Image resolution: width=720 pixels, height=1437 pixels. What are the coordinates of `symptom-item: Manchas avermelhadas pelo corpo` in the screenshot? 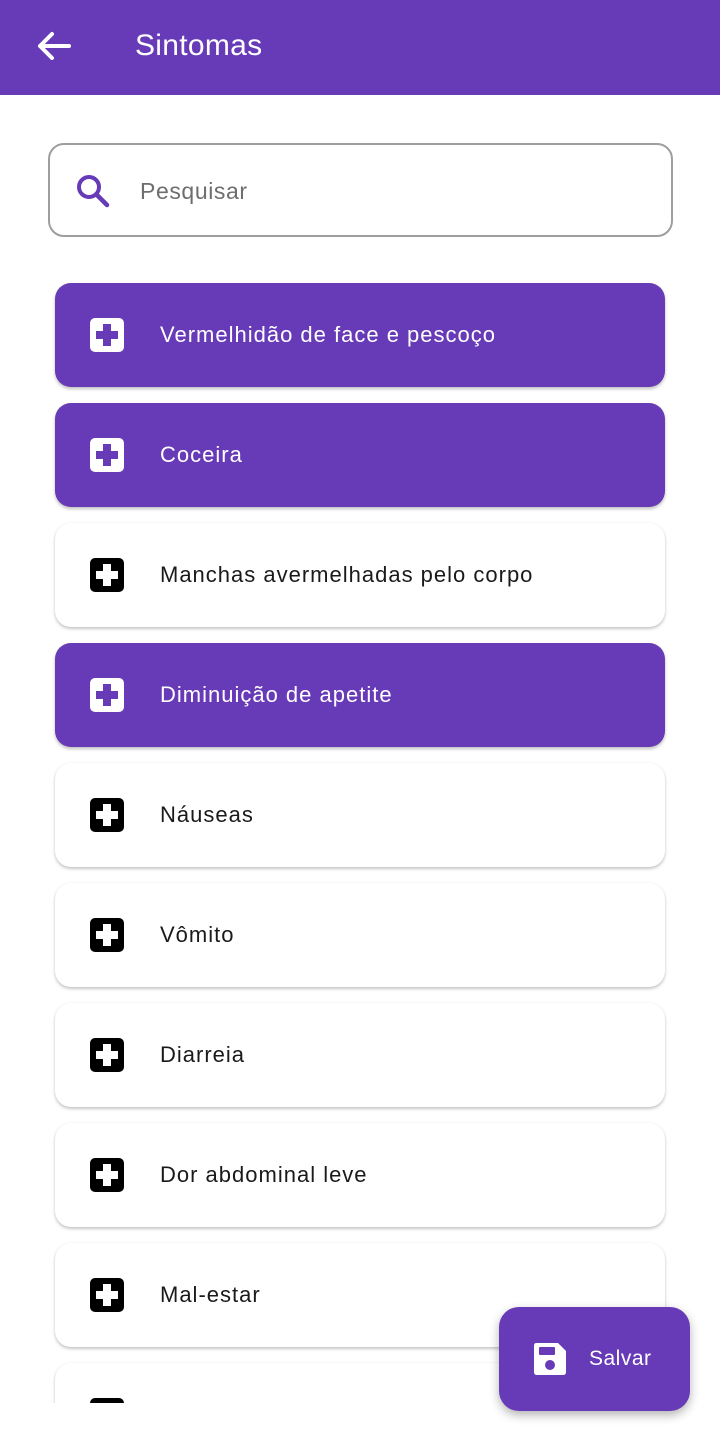 It's located at (360, 575).